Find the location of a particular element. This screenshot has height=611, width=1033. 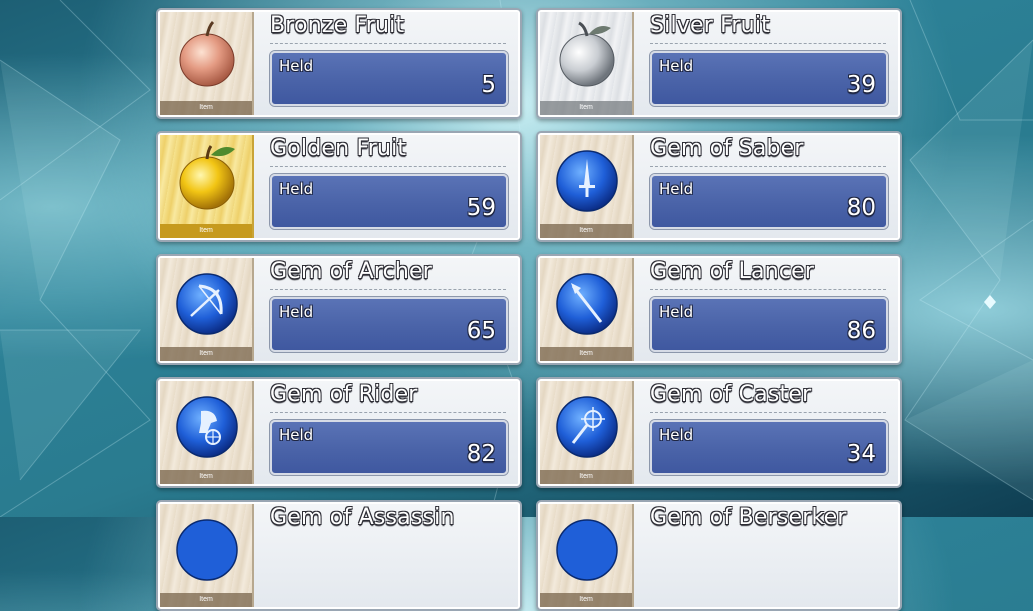

held-box: Held 86 is located at coordinates (769, 324).